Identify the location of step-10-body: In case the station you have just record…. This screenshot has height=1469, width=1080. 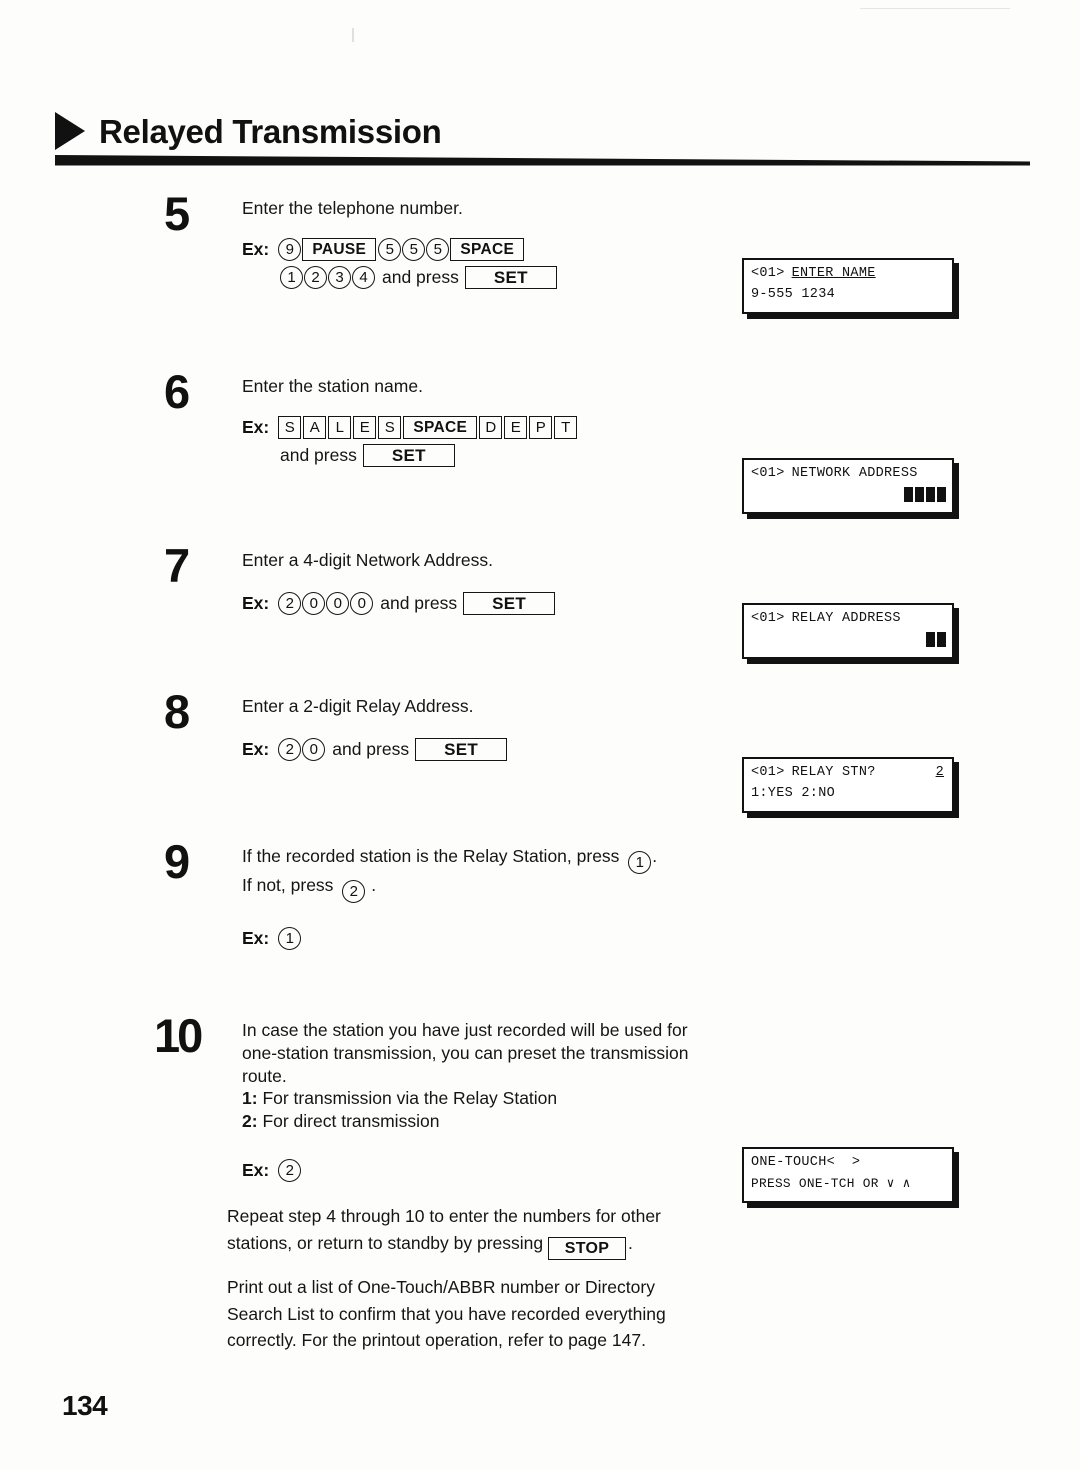
(465, 1053).